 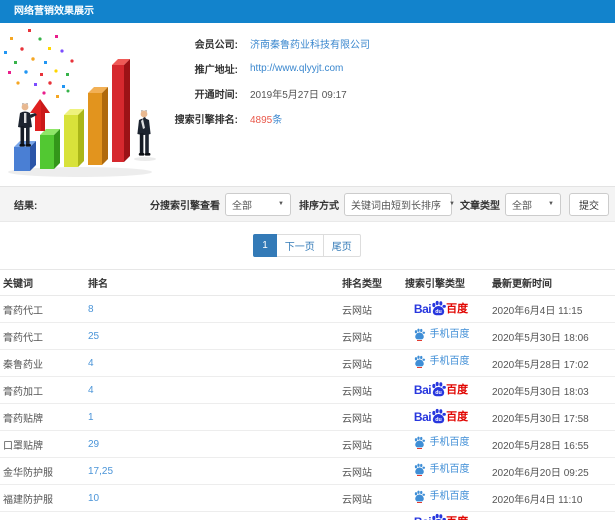 I want to click on table-row: 膏药代工 8 云网站 Bai du 百度 2020年6月4日 11:15, so click(x=307, y=309).